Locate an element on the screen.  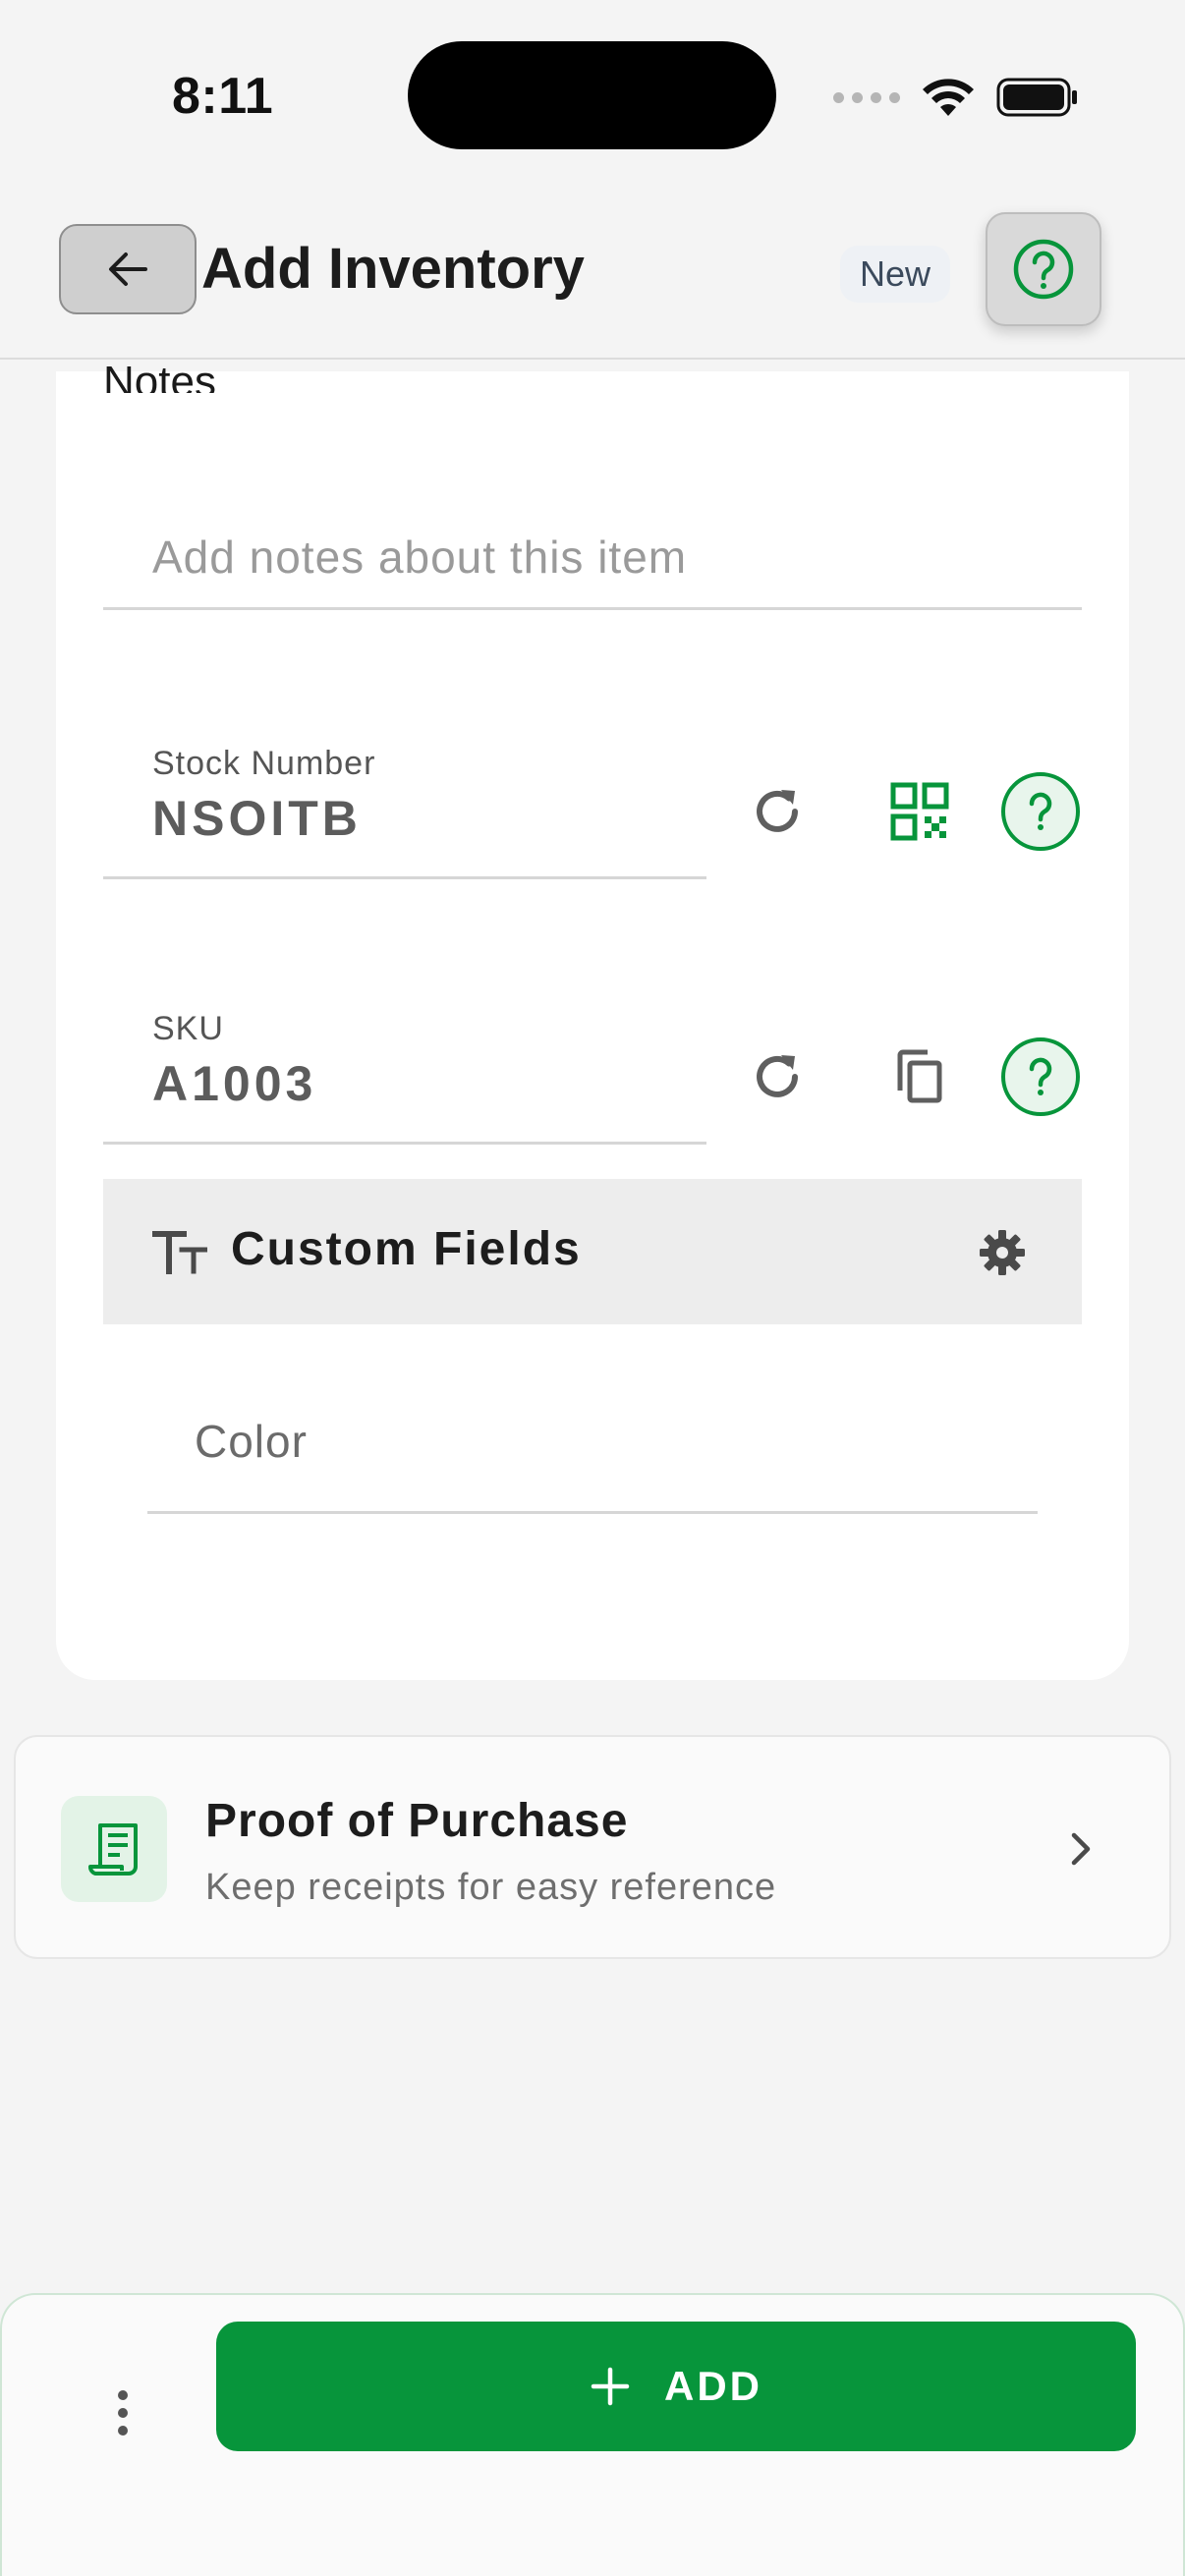
bottom-action-bar: ADD is located at coordinates (592, 2434).